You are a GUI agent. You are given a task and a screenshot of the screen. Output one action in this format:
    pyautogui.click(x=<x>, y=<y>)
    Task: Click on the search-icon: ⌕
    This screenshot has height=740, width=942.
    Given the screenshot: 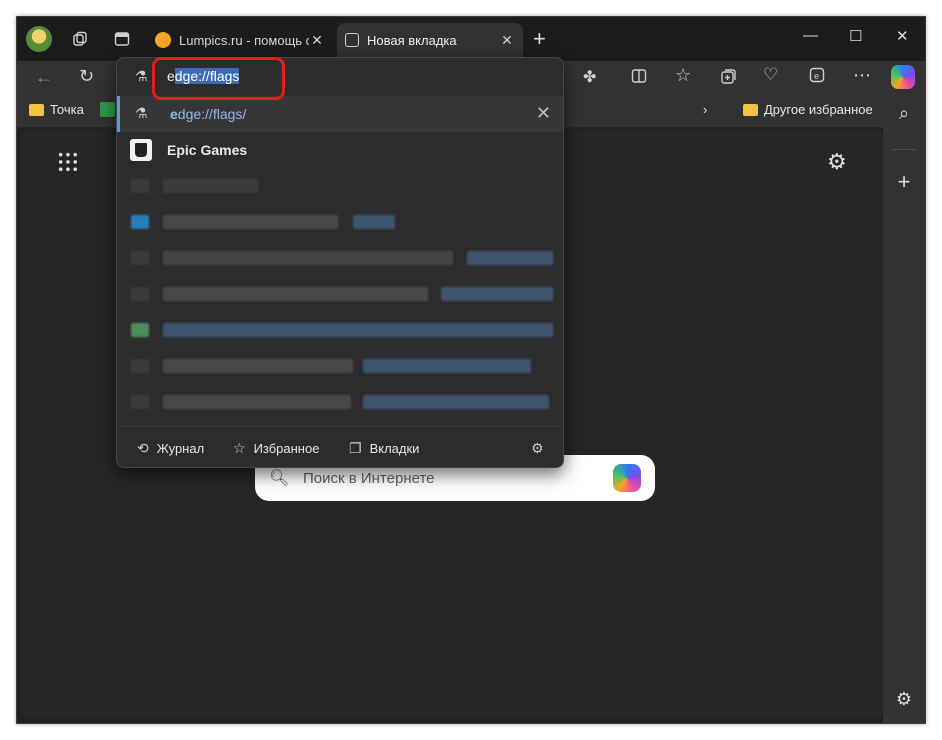 What is the action you would take?
    pyautogui.click(x=904, y=113)
    